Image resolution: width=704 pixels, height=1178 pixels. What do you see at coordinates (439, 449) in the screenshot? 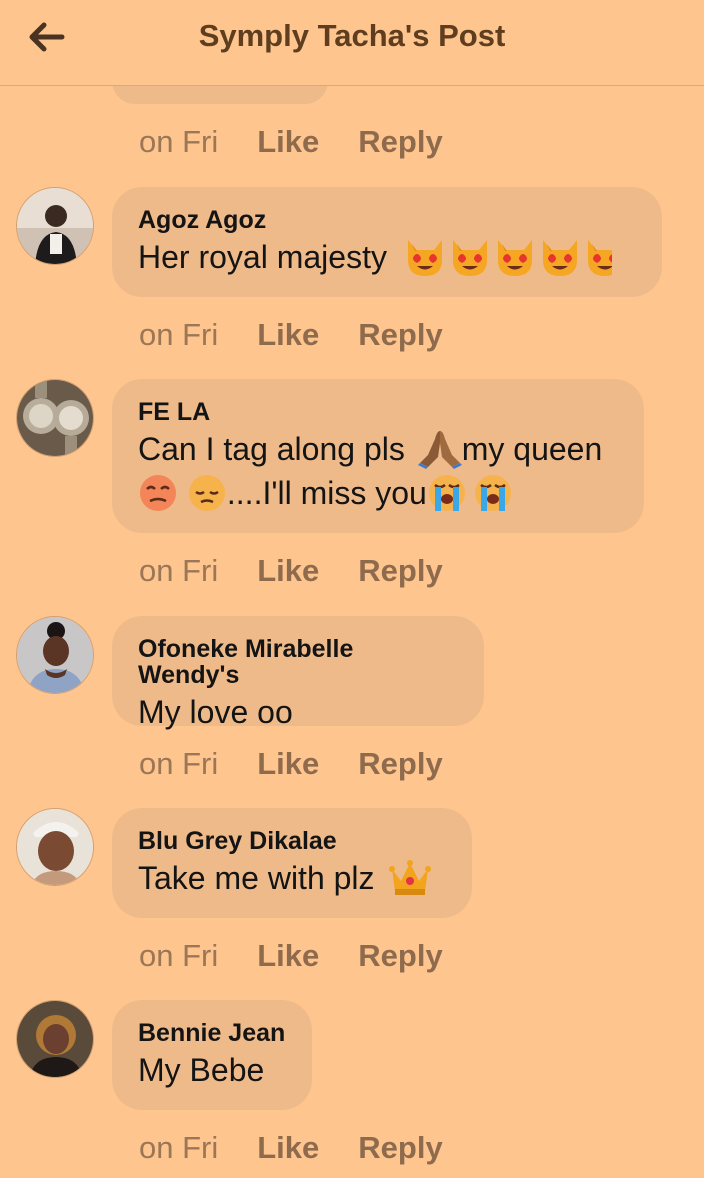
I see `praying-hands-emoji` at bounding box center [439, 449].